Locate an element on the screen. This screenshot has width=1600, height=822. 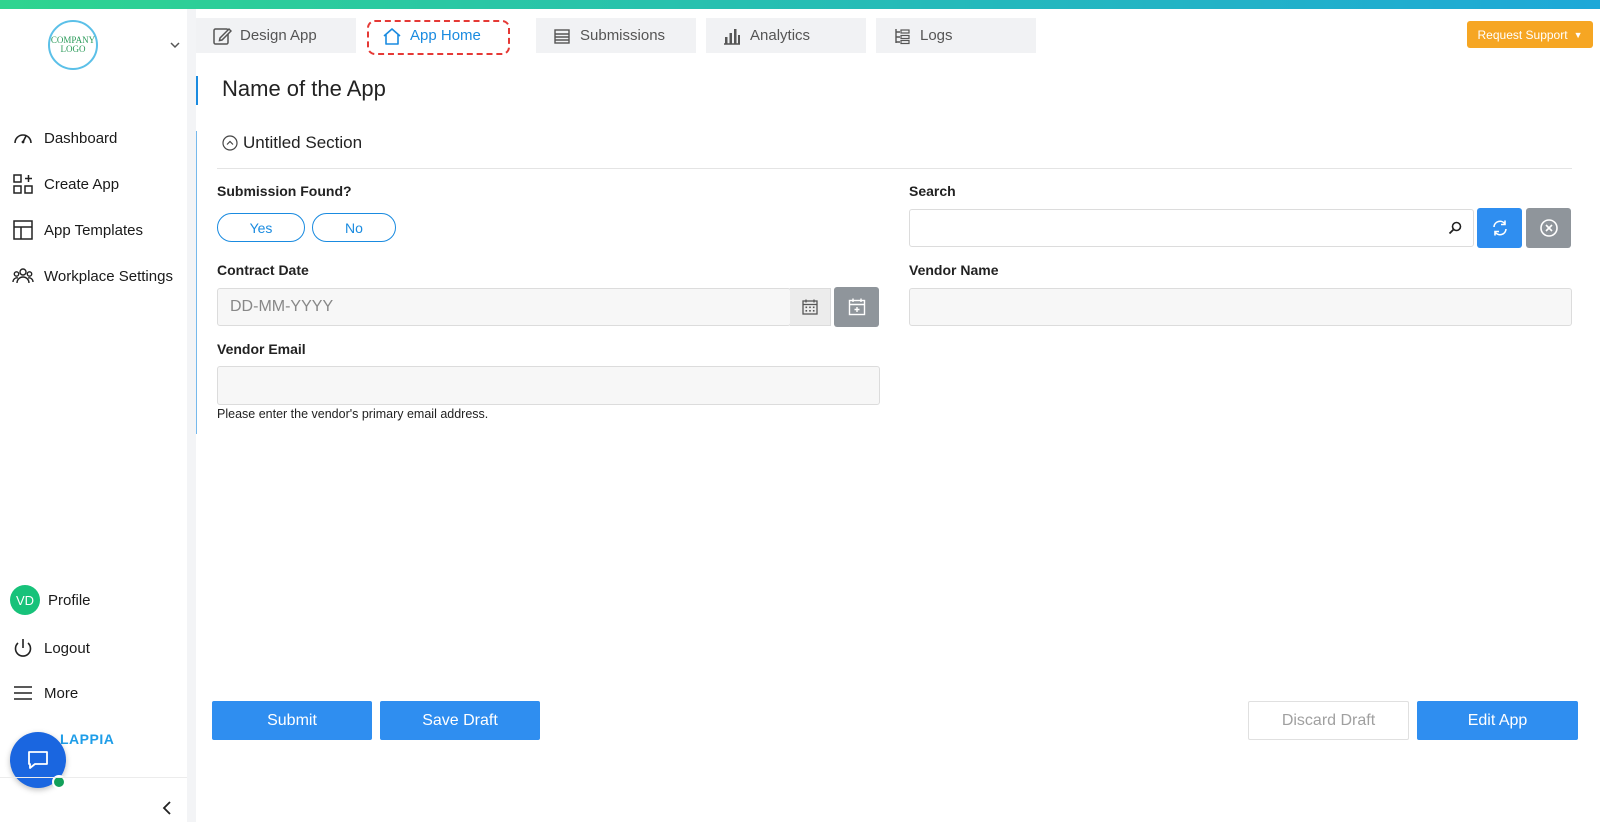
calendar-picker-button is located at coordinates (810, 307).